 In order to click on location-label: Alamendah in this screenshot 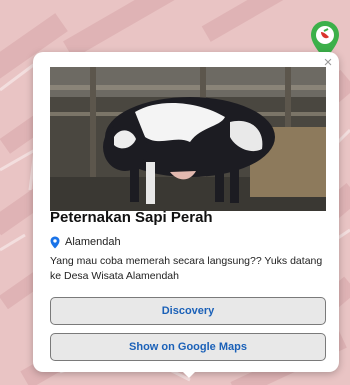, I will do `click(93, 242)`.